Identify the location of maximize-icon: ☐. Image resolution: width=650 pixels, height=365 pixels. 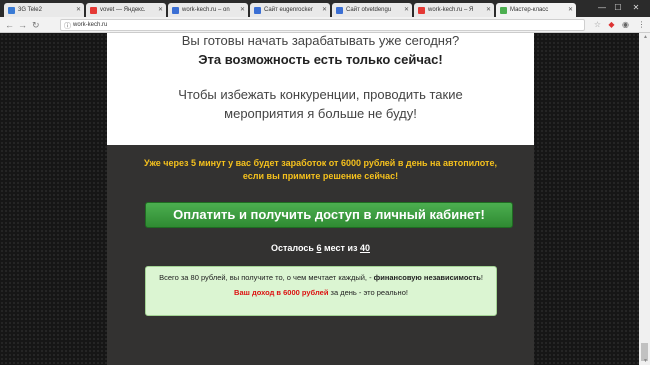
(618, 8).